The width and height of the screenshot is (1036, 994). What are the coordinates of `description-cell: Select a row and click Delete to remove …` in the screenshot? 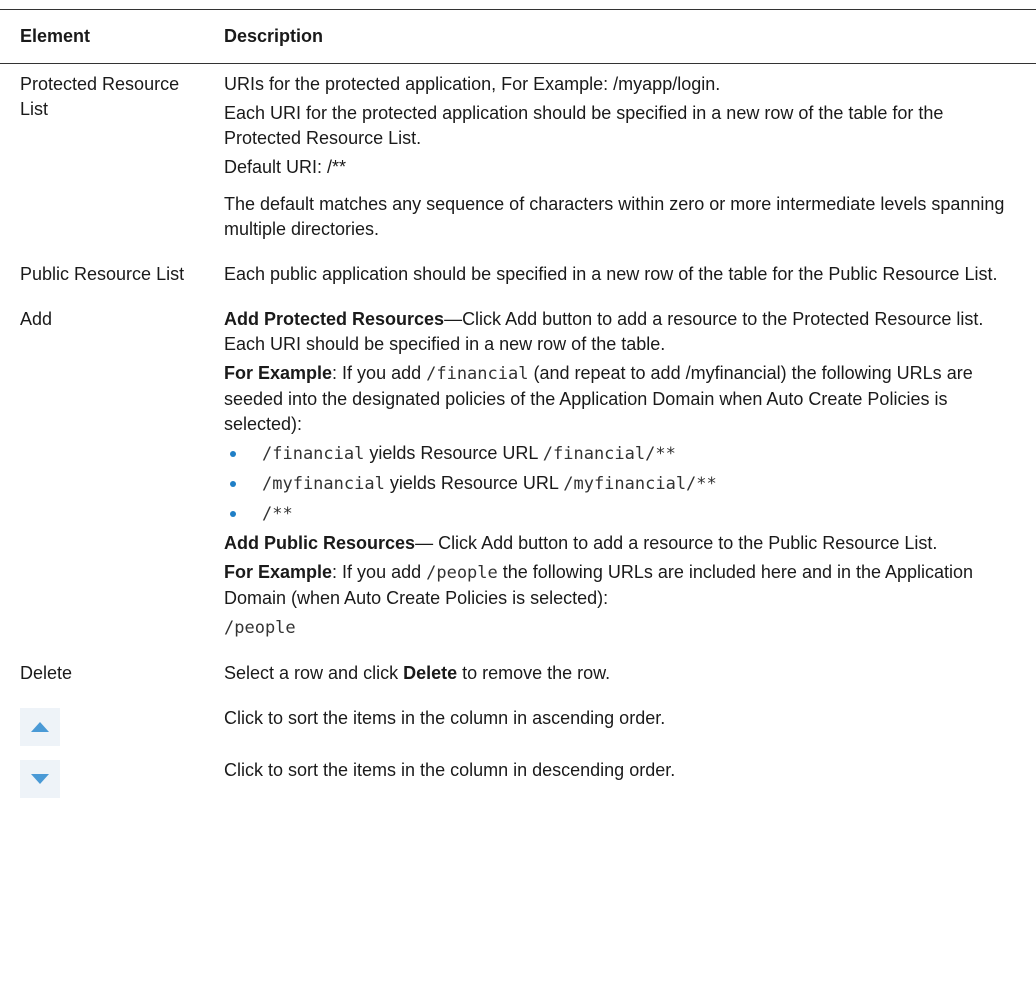 It's located at (624, 675).